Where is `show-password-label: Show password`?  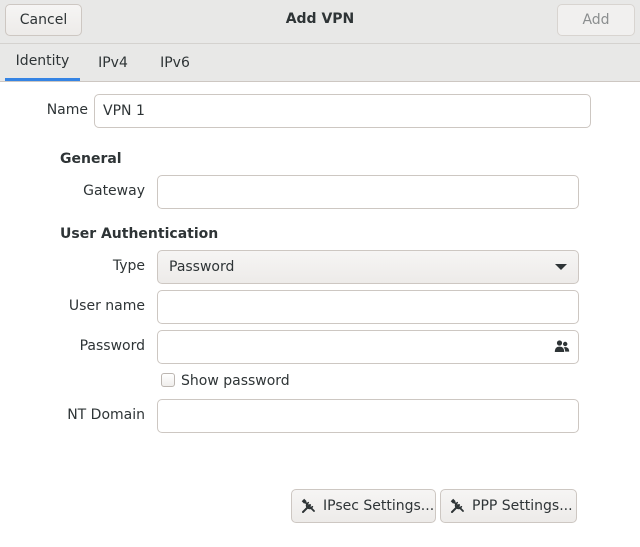 show-password-label: Show password is located at coordinates (235, 381).